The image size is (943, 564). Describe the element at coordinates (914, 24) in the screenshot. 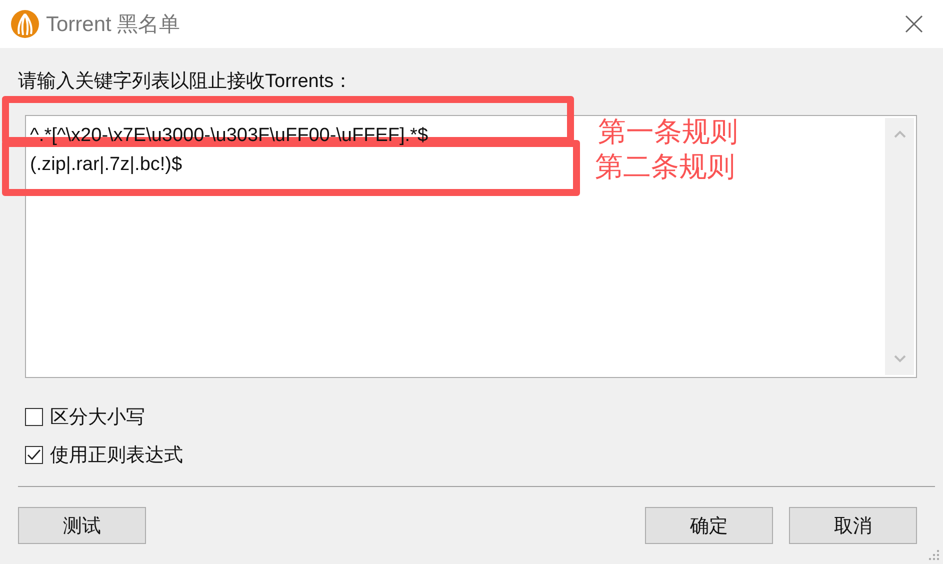

I see `close-icon` at that location.